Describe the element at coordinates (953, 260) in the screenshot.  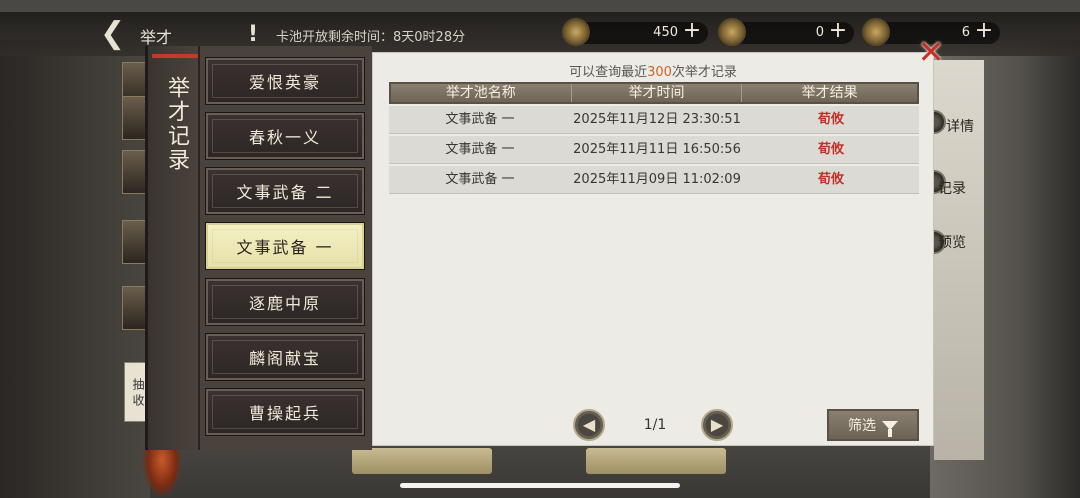
I see `background-right-panel: 详情 记录 预览` at that location.